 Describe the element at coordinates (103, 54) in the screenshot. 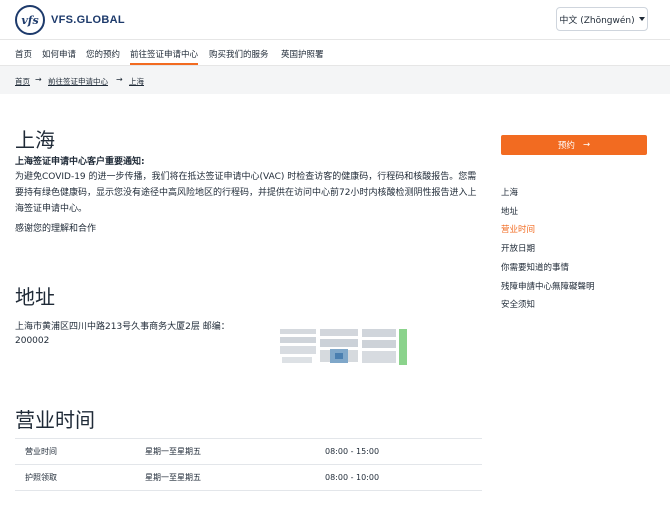

I see `nav-item-your-appointment: 您的预约` at that location.